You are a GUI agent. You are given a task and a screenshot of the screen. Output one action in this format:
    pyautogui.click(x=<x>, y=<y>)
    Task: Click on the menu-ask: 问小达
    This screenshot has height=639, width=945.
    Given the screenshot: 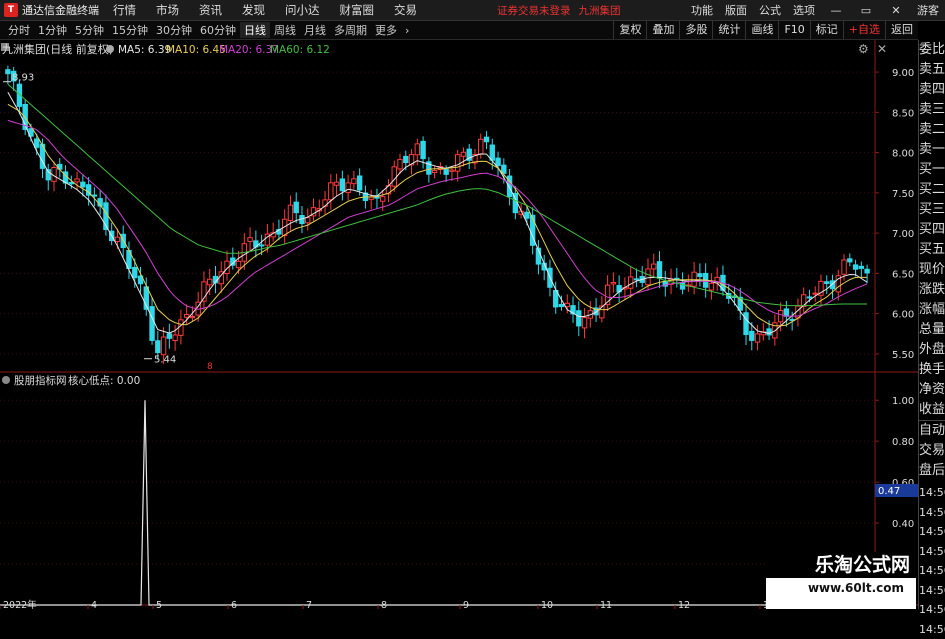 What is the action you would take?
    pyautogui.click(x=302, y=10)
    